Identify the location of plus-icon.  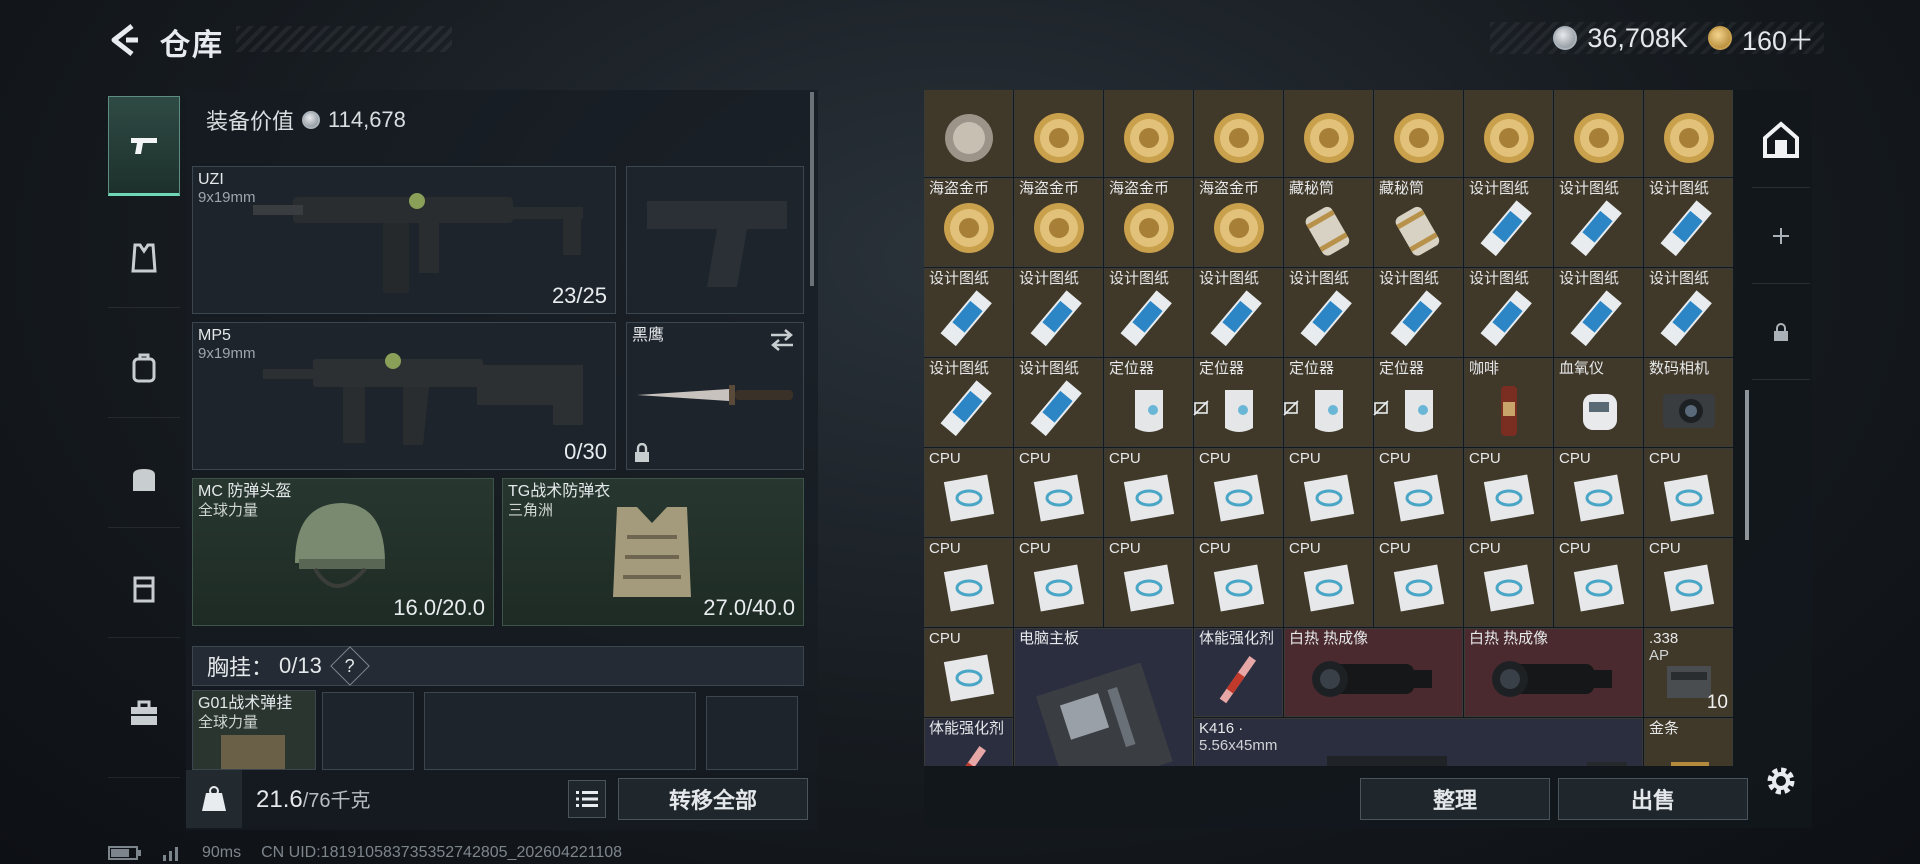
(1781, 235).